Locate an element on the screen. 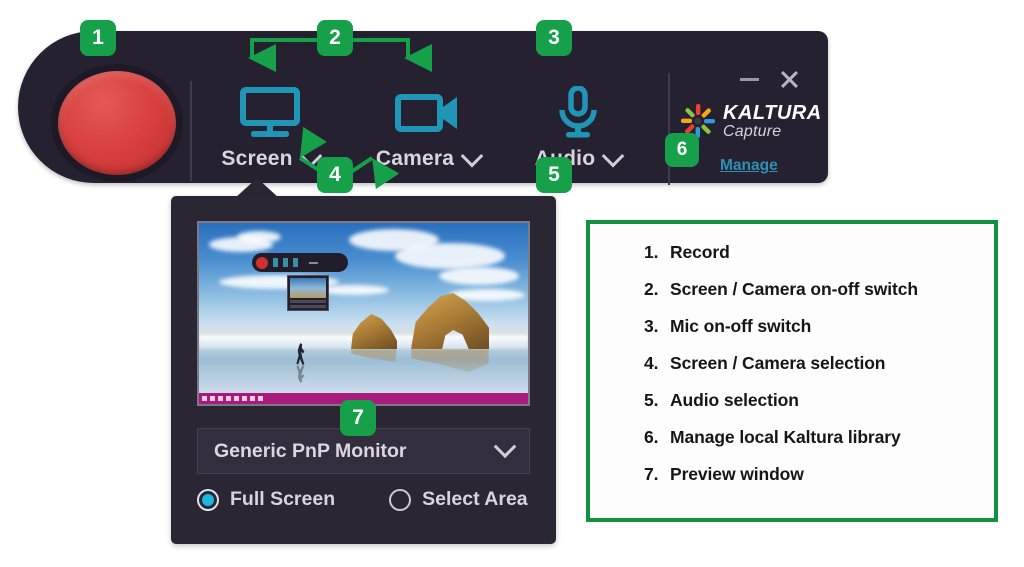  audio-toggle-group: Audio is located at coordinates (578, 128).